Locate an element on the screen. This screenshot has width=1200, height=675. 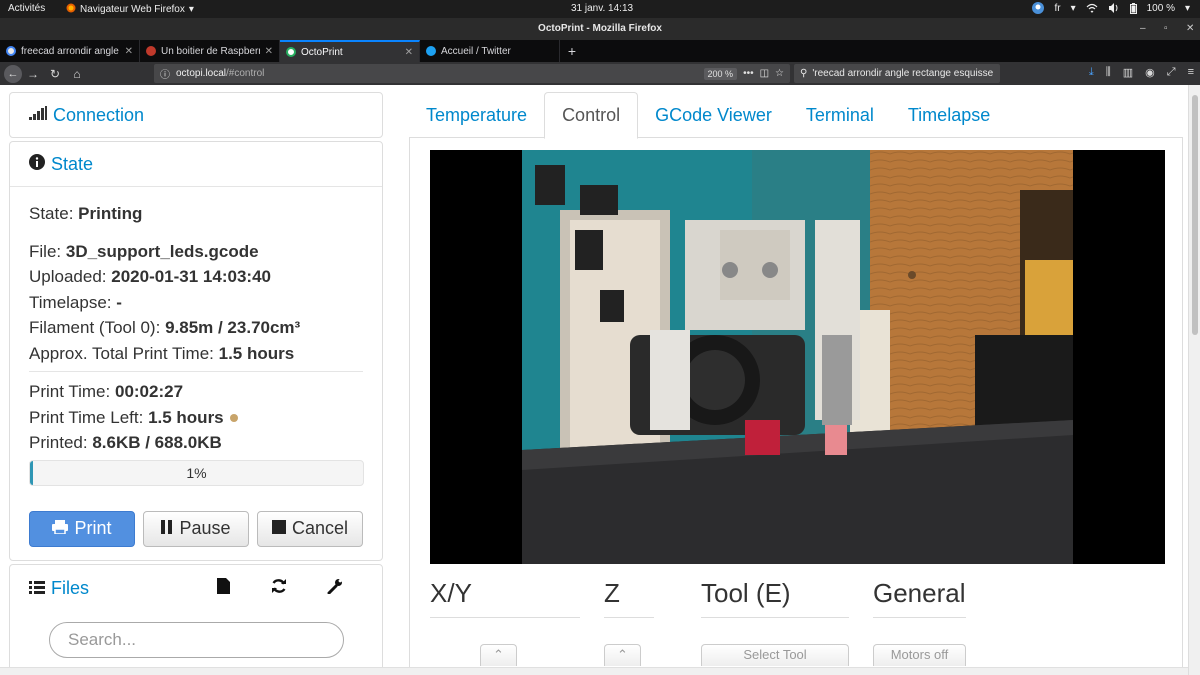
info-icon: ⓘ is located at coordinates (165, 73).